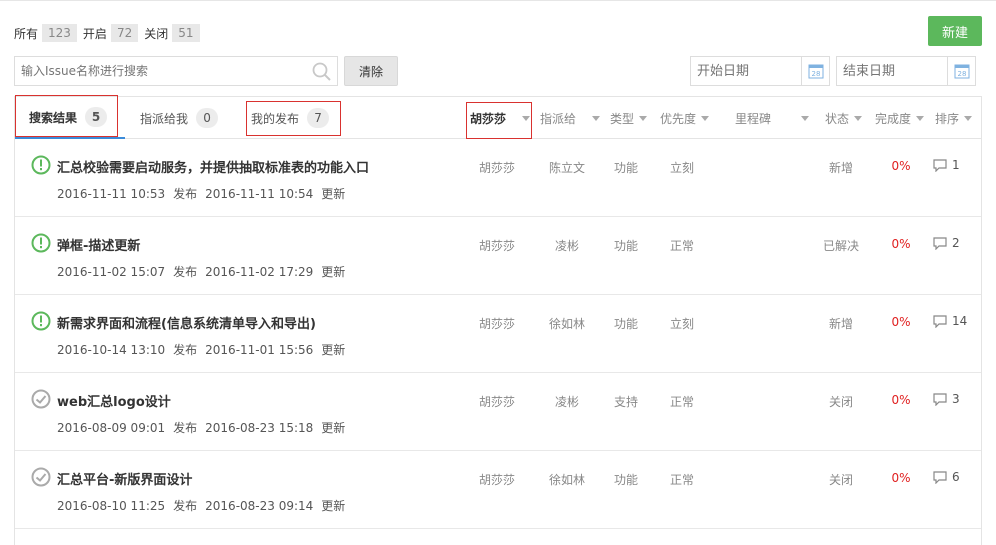  I want to click on tab-count-badge: 7, so click(318, 118).